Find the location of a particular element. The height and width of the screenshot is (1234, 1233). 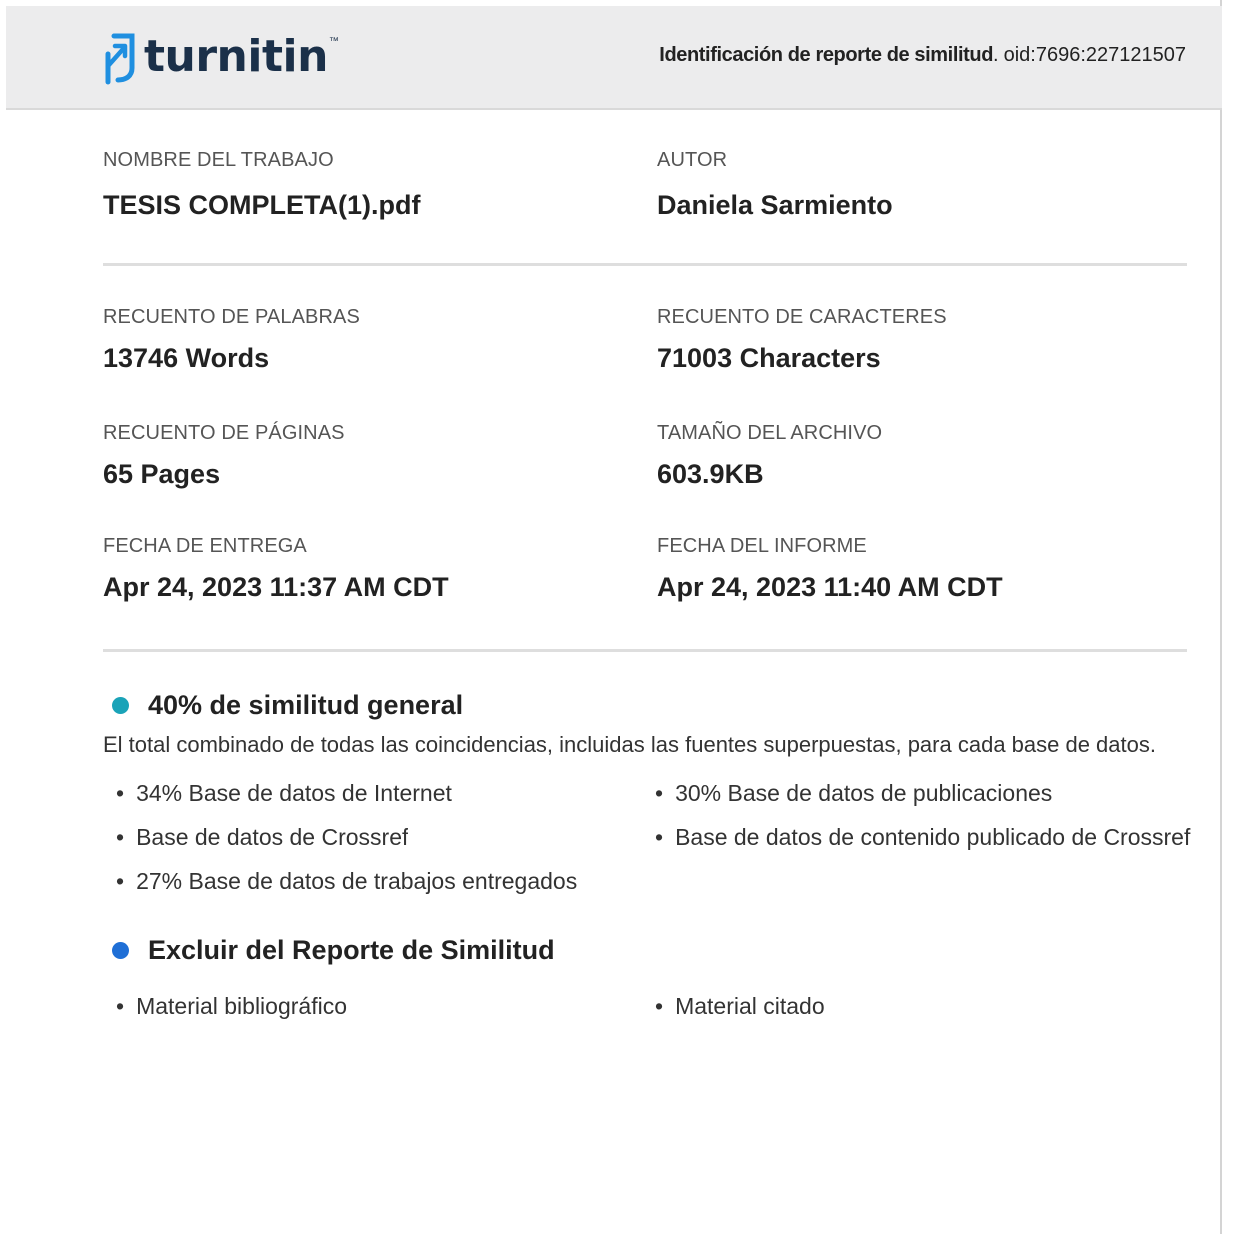

job-name-value: TESIS COMPLETA(1).pdf is located at coordinates (262, 205).